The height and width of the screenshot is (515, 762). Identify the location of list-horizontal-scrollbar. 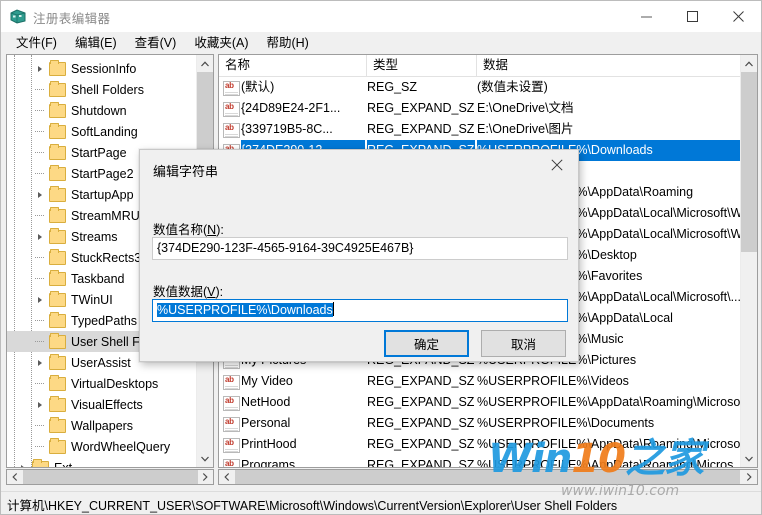
(488, 477).